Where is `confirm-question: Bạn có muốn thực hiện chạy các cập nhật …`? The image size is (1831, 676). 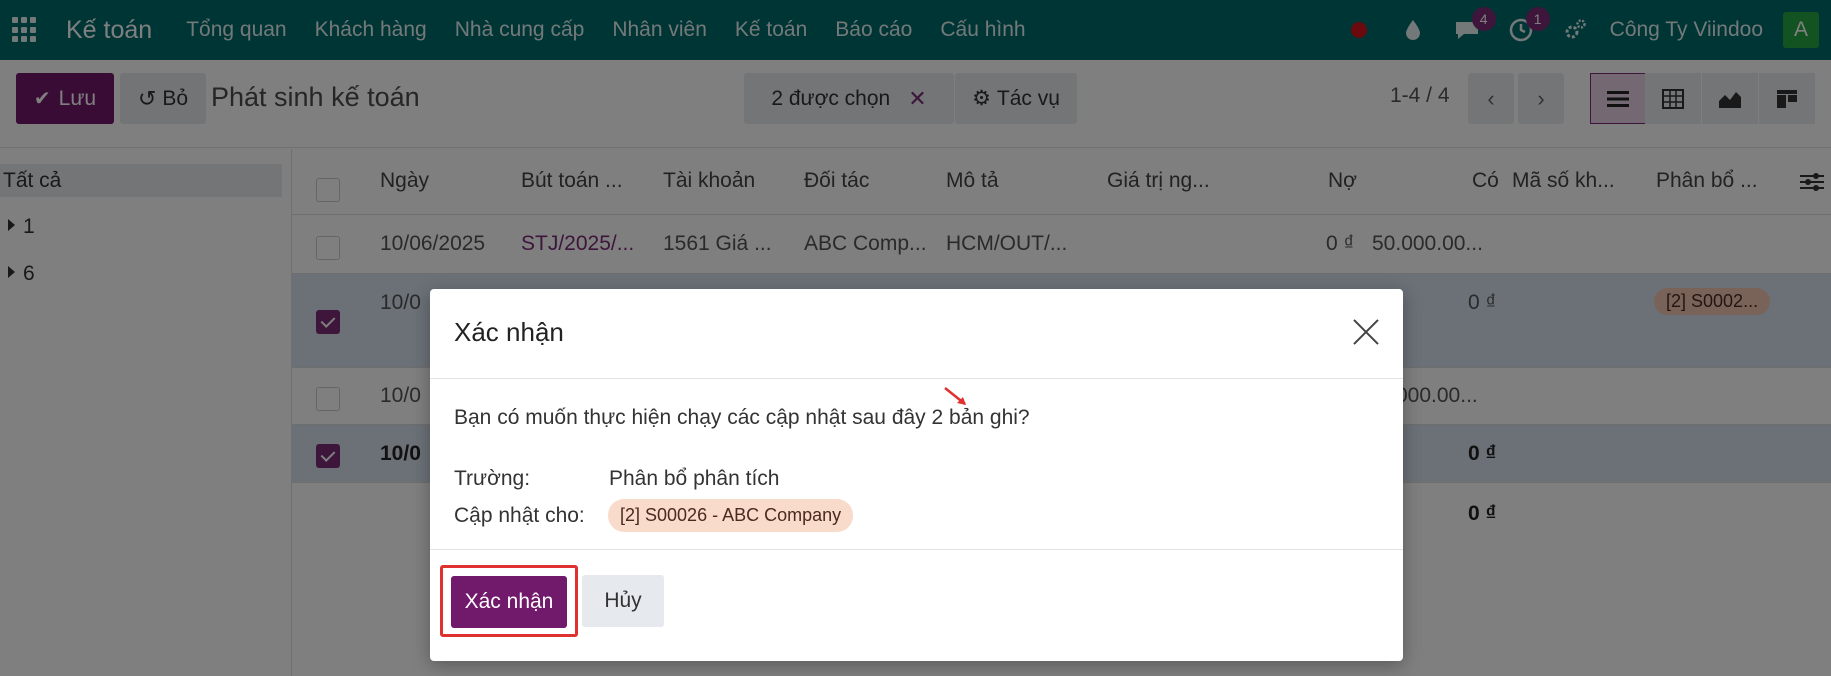 confirm-question: Bạn có muốn thực hiện chạy các cập nhật … is located at coordinates (742, 417).